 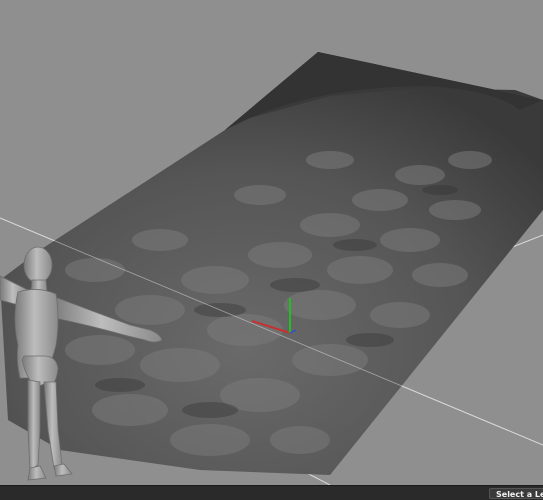 What do you see at coordinates (516, 493) in the screenshot?
I see `select-lesson-button: Select a Less` at bounding box center [516, 493].